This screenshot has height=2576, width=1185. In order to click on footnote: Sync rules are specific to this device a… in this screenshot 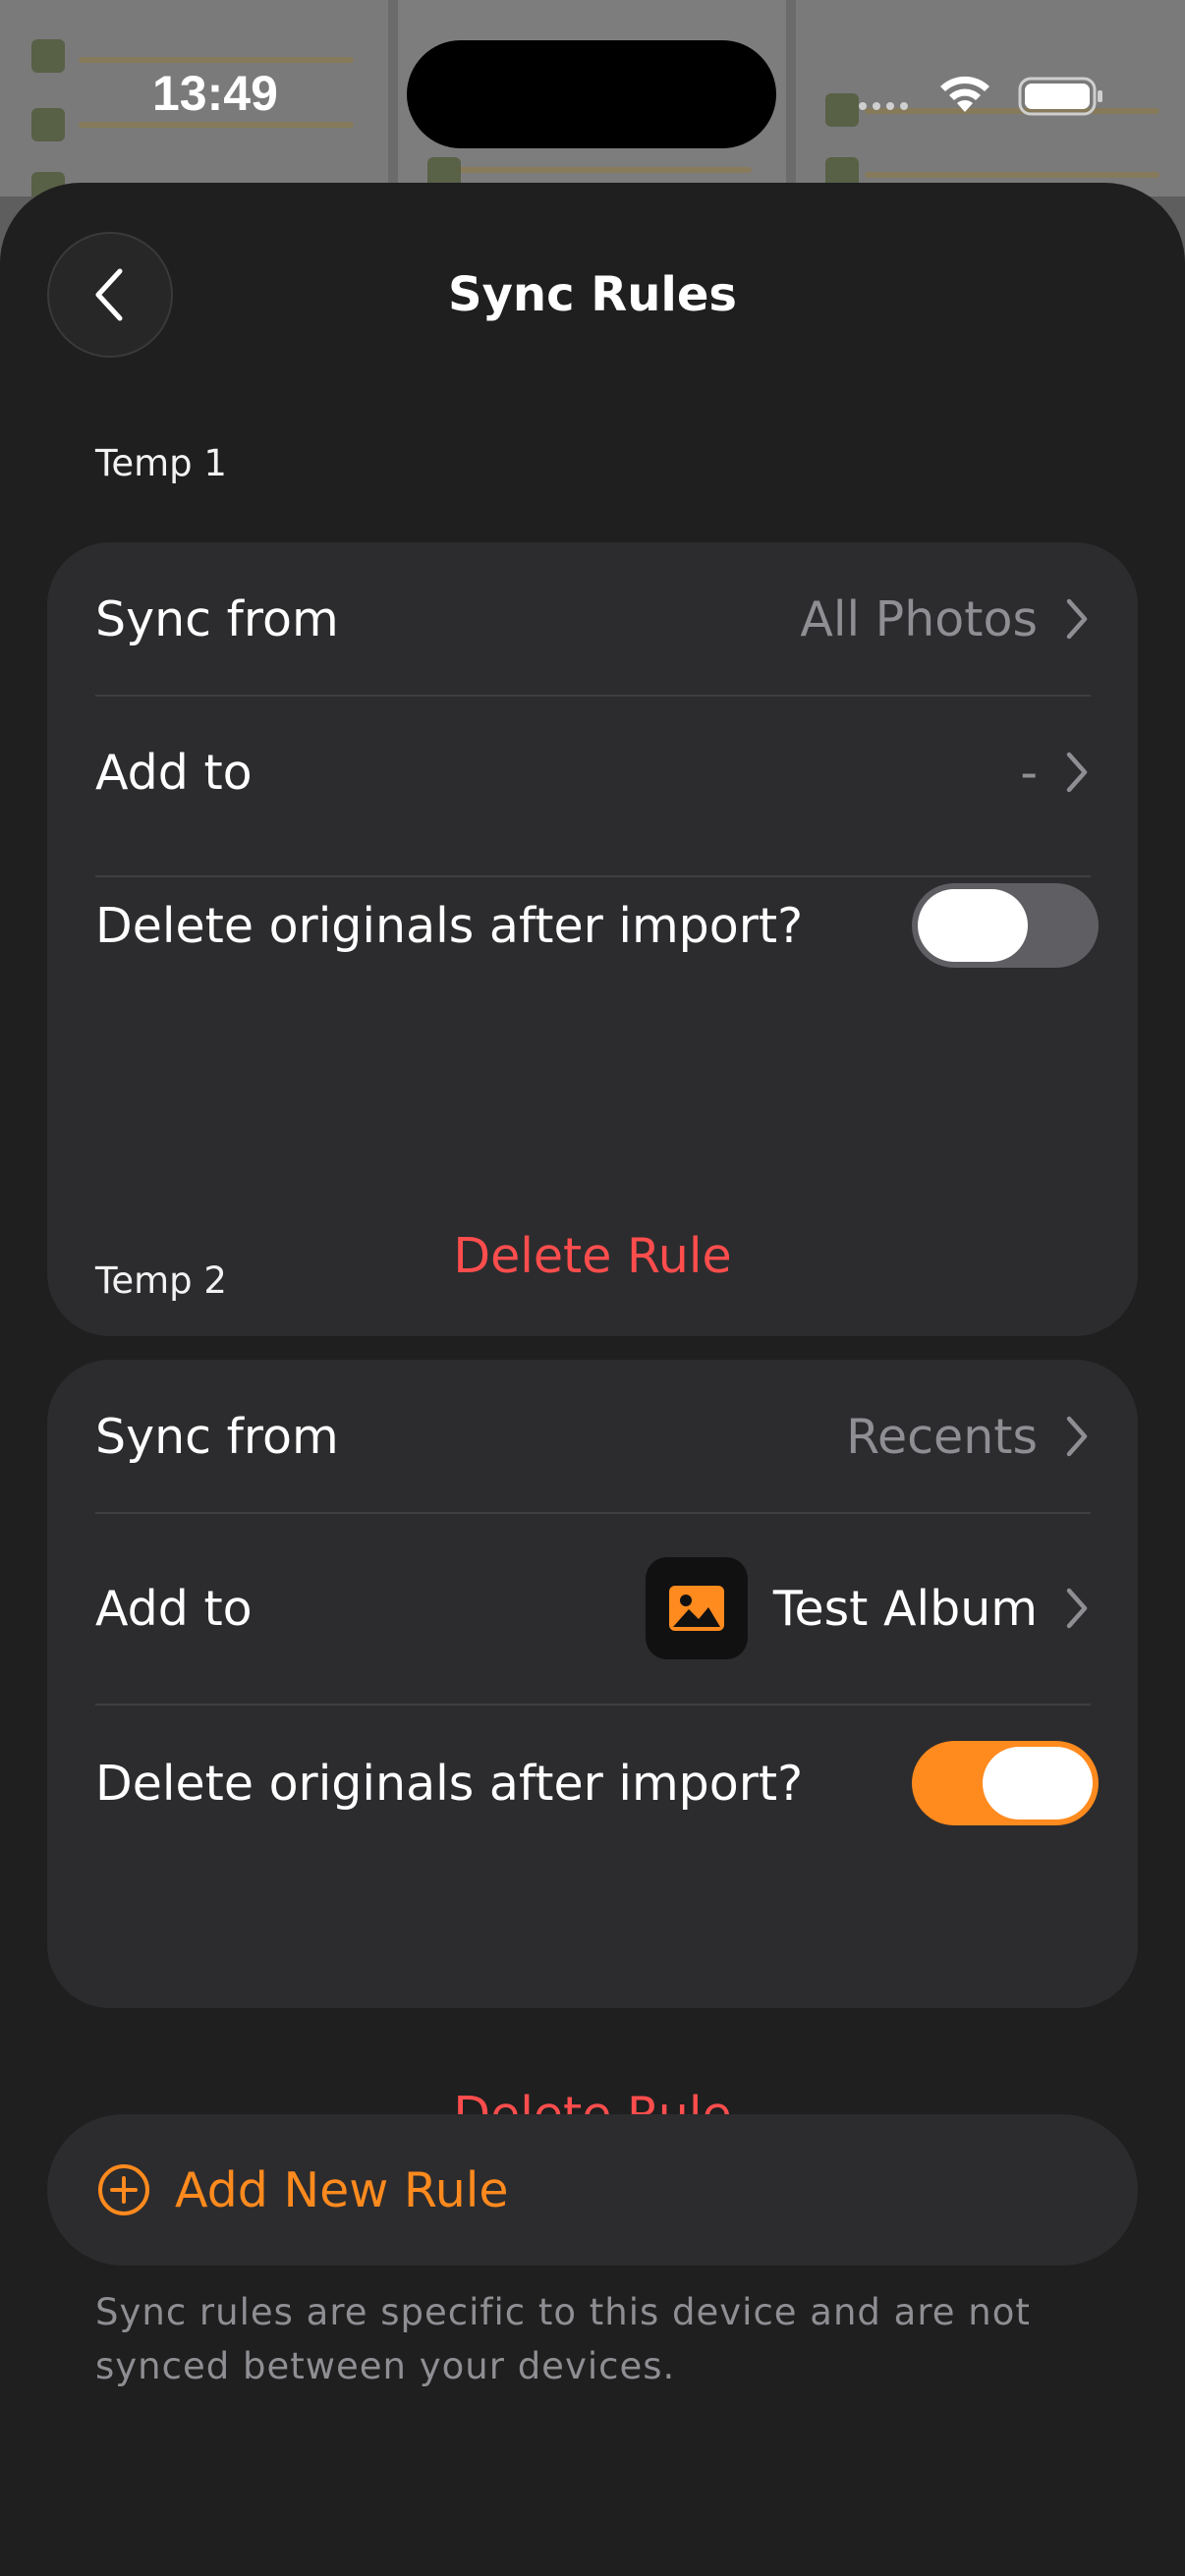, I will do `click(563, 2339)`.